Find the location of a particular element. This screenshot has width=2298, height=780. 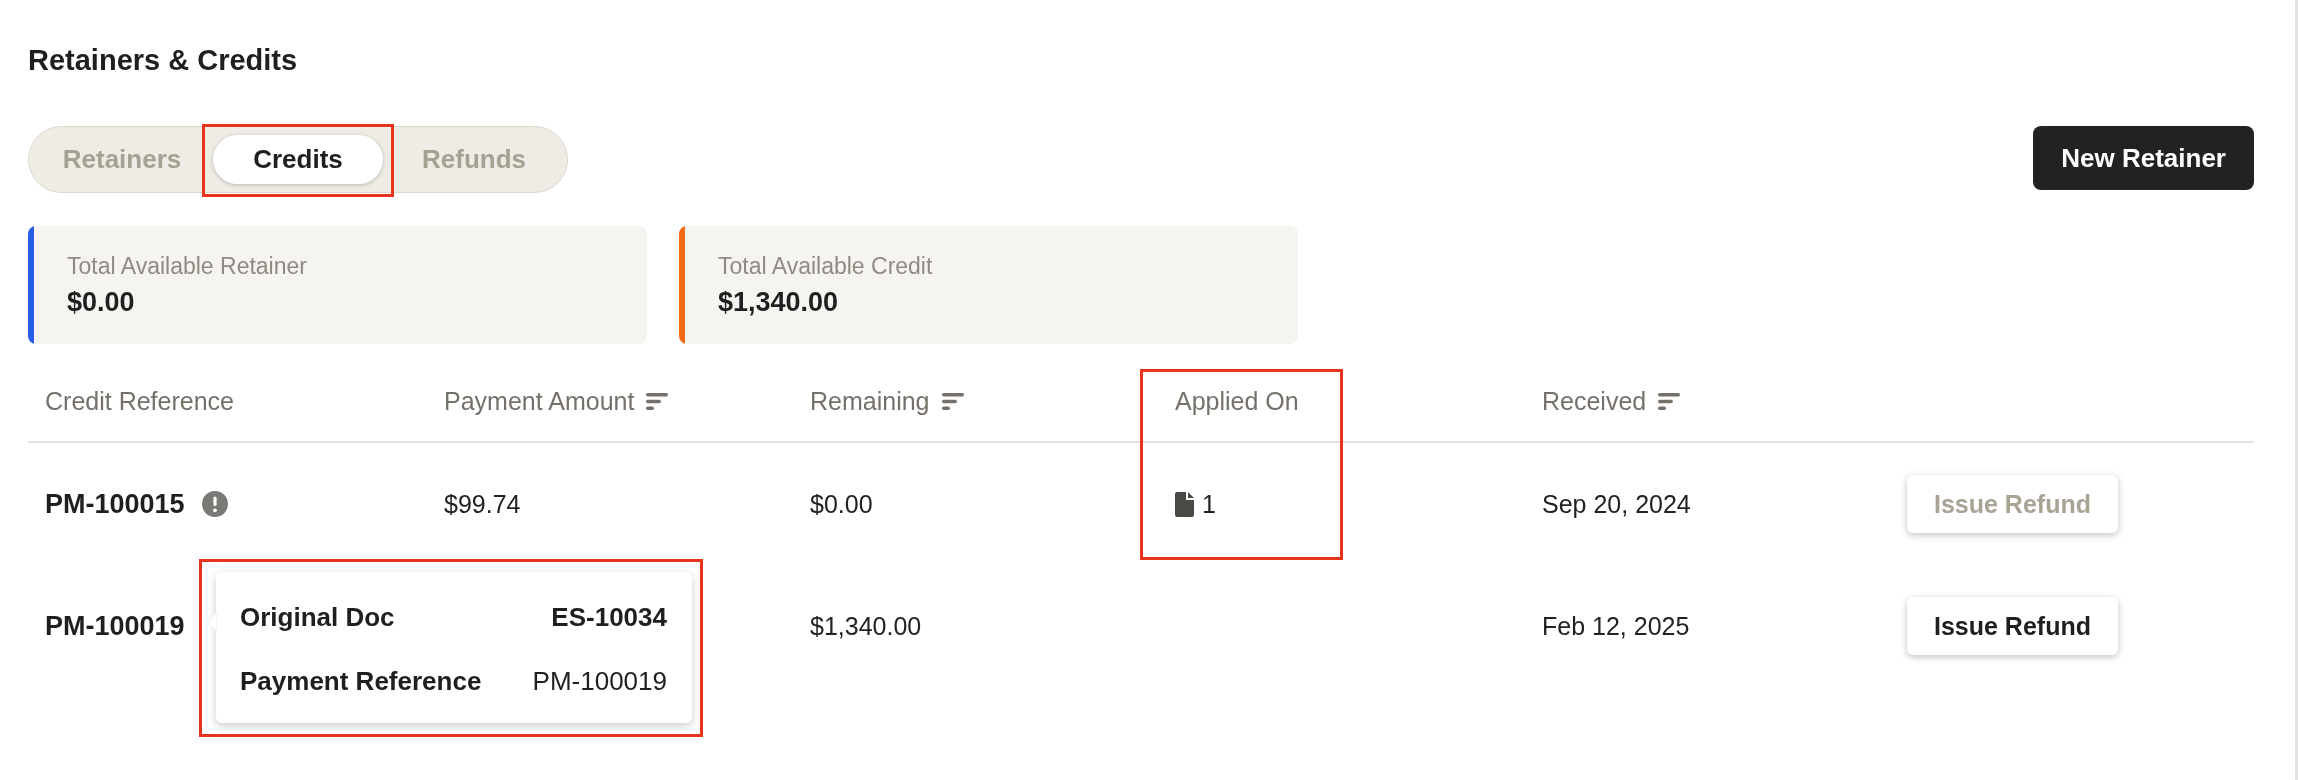

card-label: Total Available Credit is located at coordinates (825, 266).